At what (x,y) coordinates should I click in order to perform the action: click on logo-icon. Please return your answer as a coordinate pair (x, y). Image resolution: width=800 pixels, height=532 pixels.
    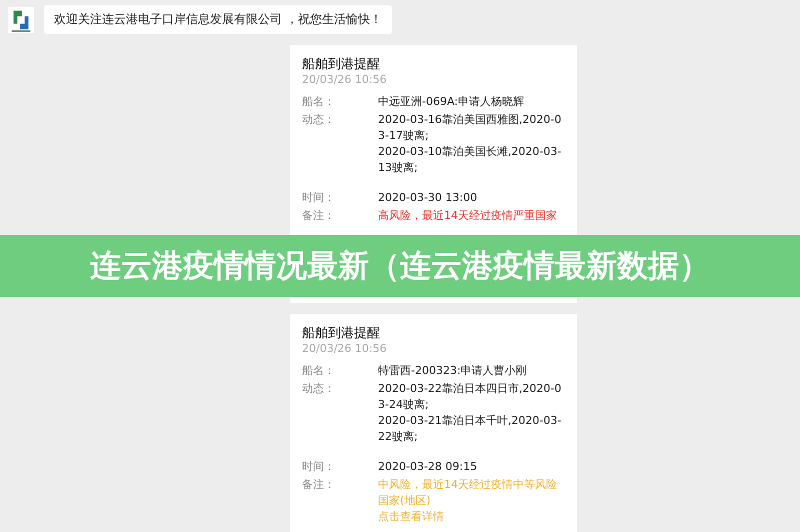
    Looking at the image, I should click on (21, 20).